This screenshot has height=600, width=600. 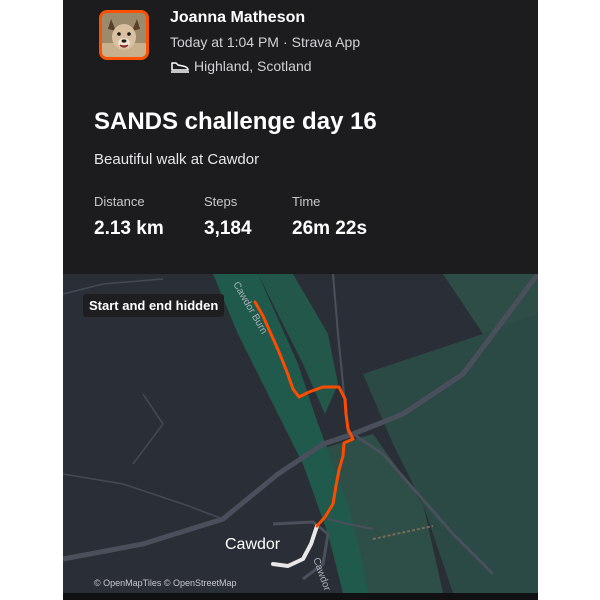 I want to click on map-place-label: Cawdor, so click(x=253, y=544).